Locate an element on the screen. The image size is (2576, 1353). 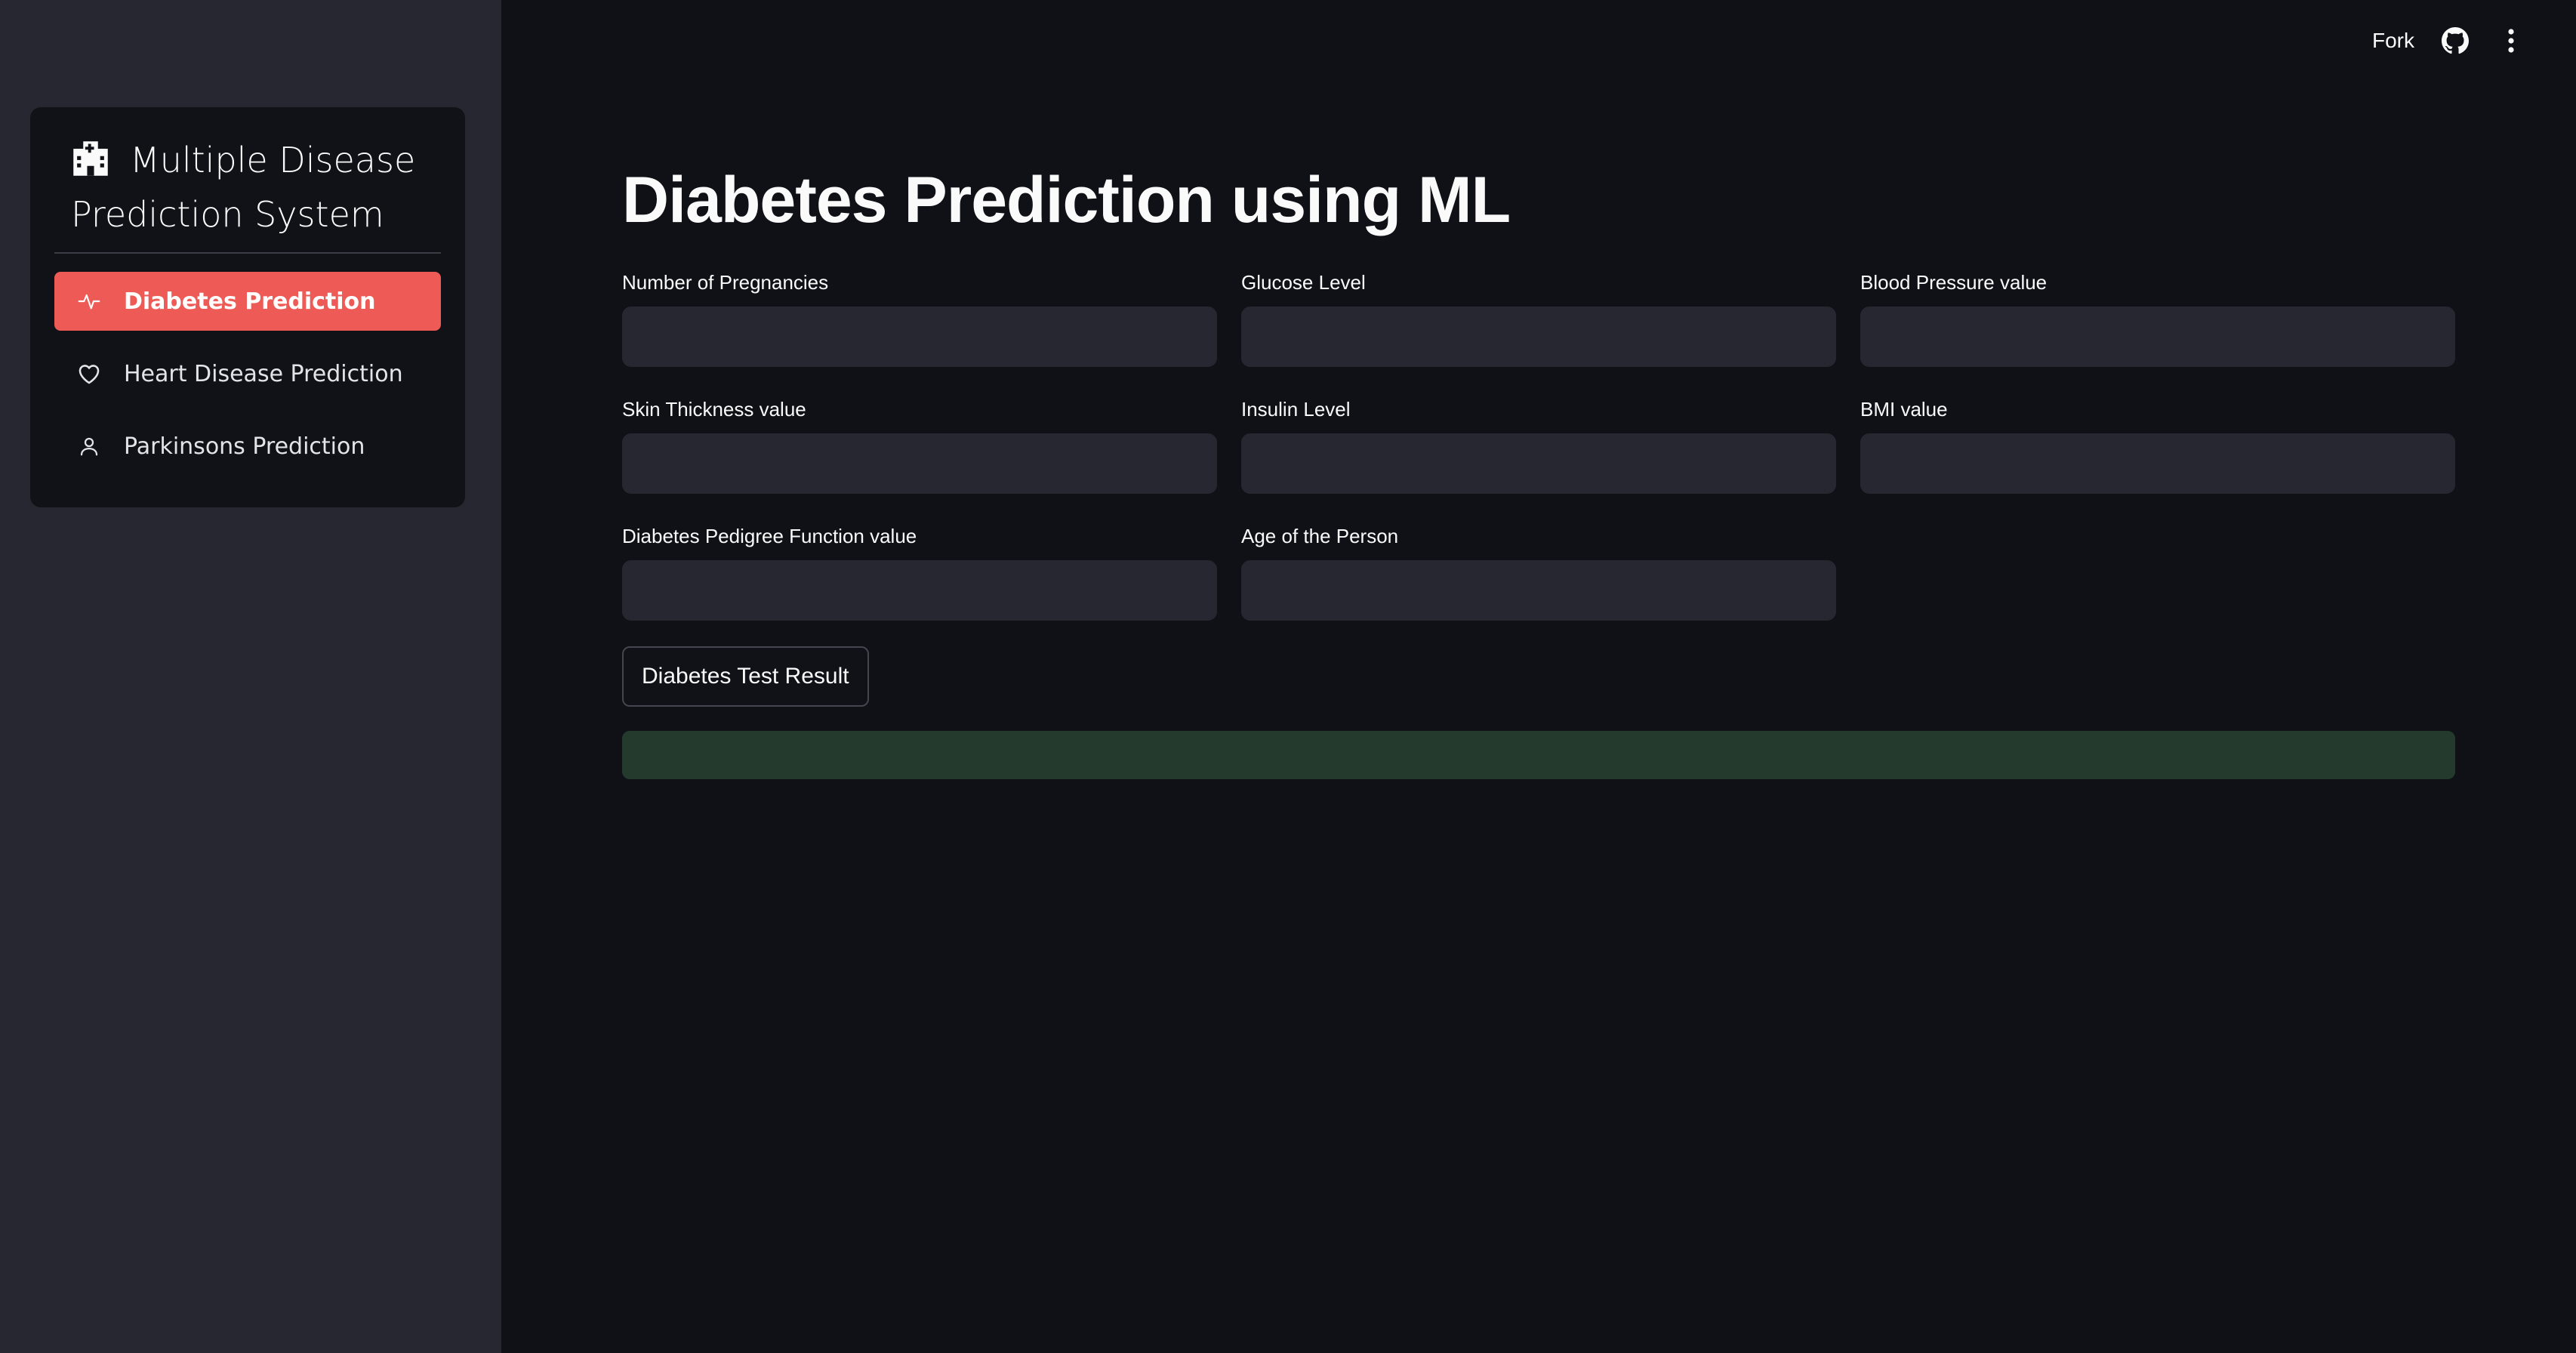
activity-icon is located at coordinates (89, 301).